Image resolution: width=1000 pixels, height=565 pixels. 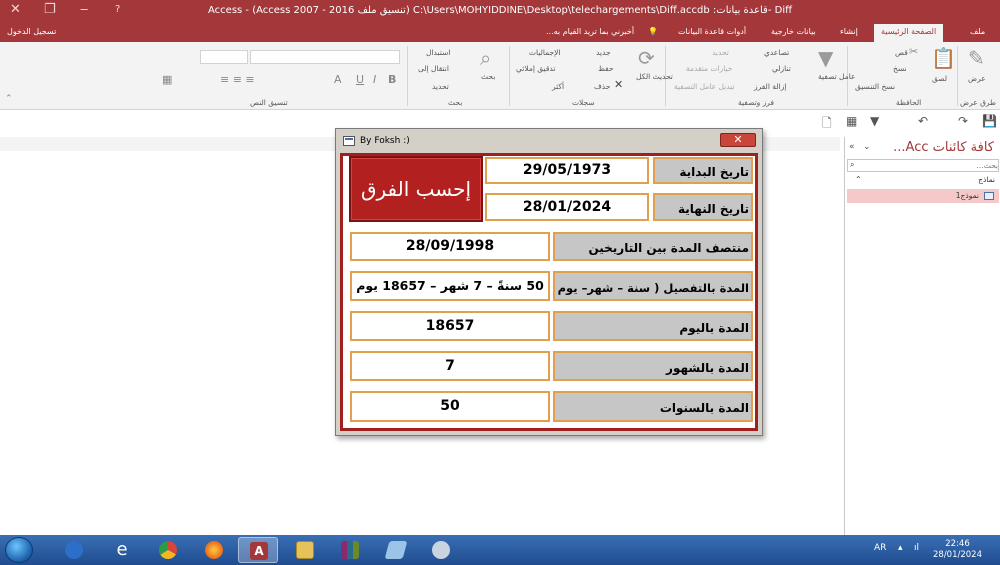 What do you see at coordinates (450, 326) in the screenshot?
I see `duration-days-field: 18657` at bounding box center [450, 326].